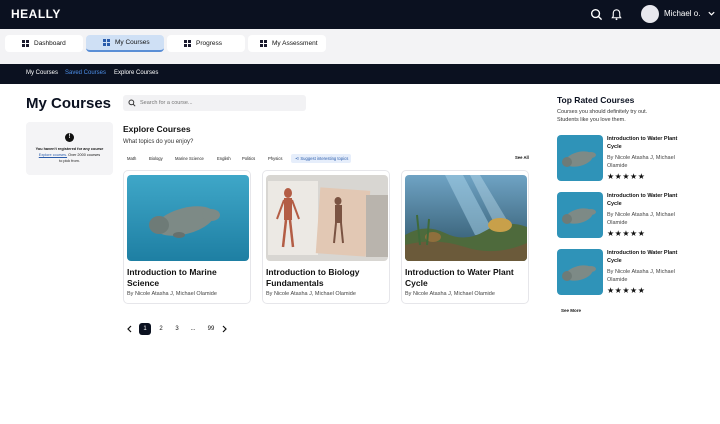 The height and width of the screenshot is (424, 720). What do you see at coordinates (69, 137) in the screenshot?
I see `info-icon: !` at bounding box center [69, 137].